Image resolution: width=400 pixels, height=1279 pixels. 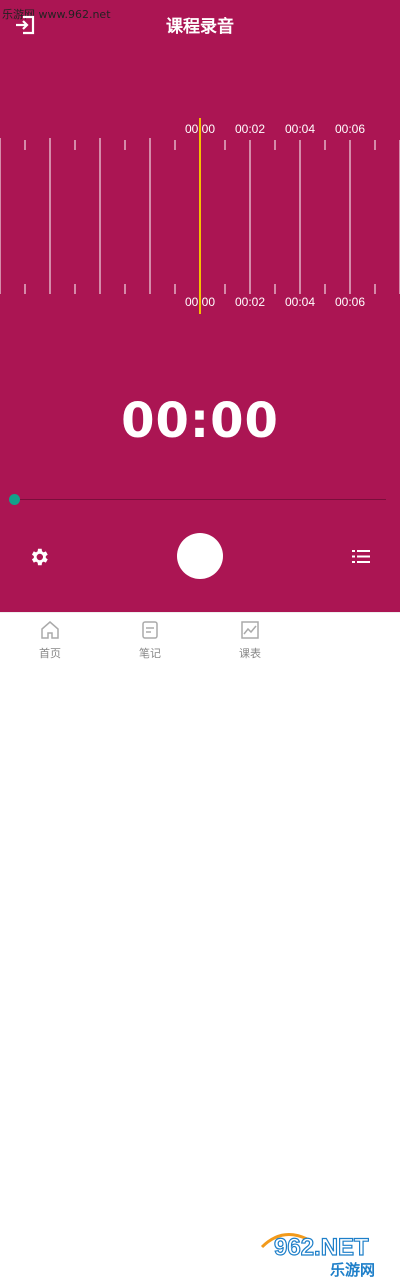 What do you see at coordinates (200, 556) in the screenshot?
I see `record-button` at bounding box center [200, 556].